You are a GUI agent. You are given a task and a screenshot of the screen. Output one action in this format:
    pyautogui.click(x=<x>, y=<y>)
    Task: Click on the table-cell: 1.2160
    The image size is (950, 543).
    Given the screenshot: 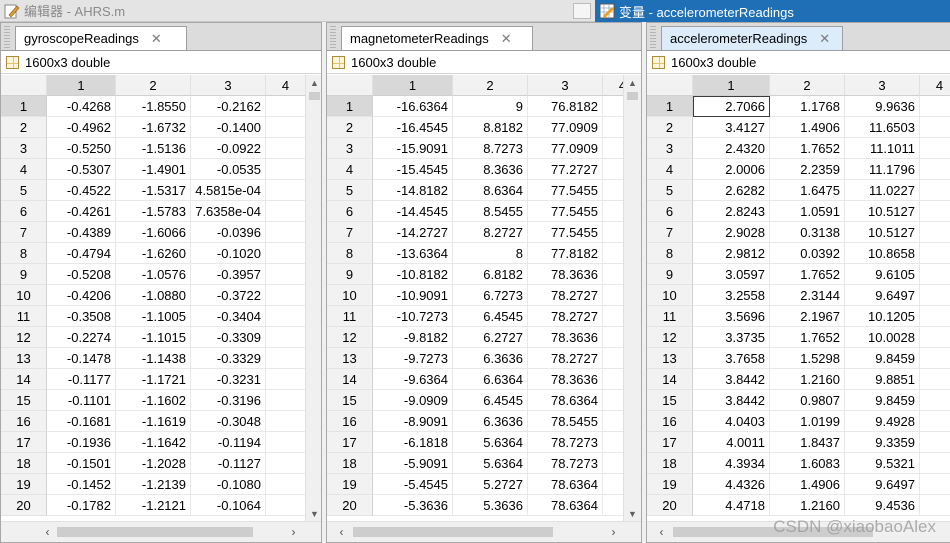 What is the action you would take?
    pyautogui.click(x=807, y=379)
    